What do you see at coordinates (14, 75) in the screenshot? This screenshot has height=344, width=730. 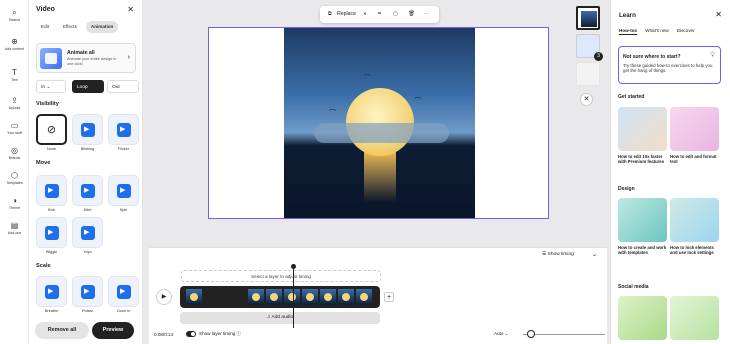 I see `rail-text: T Text` at bounding box center [14, 75].